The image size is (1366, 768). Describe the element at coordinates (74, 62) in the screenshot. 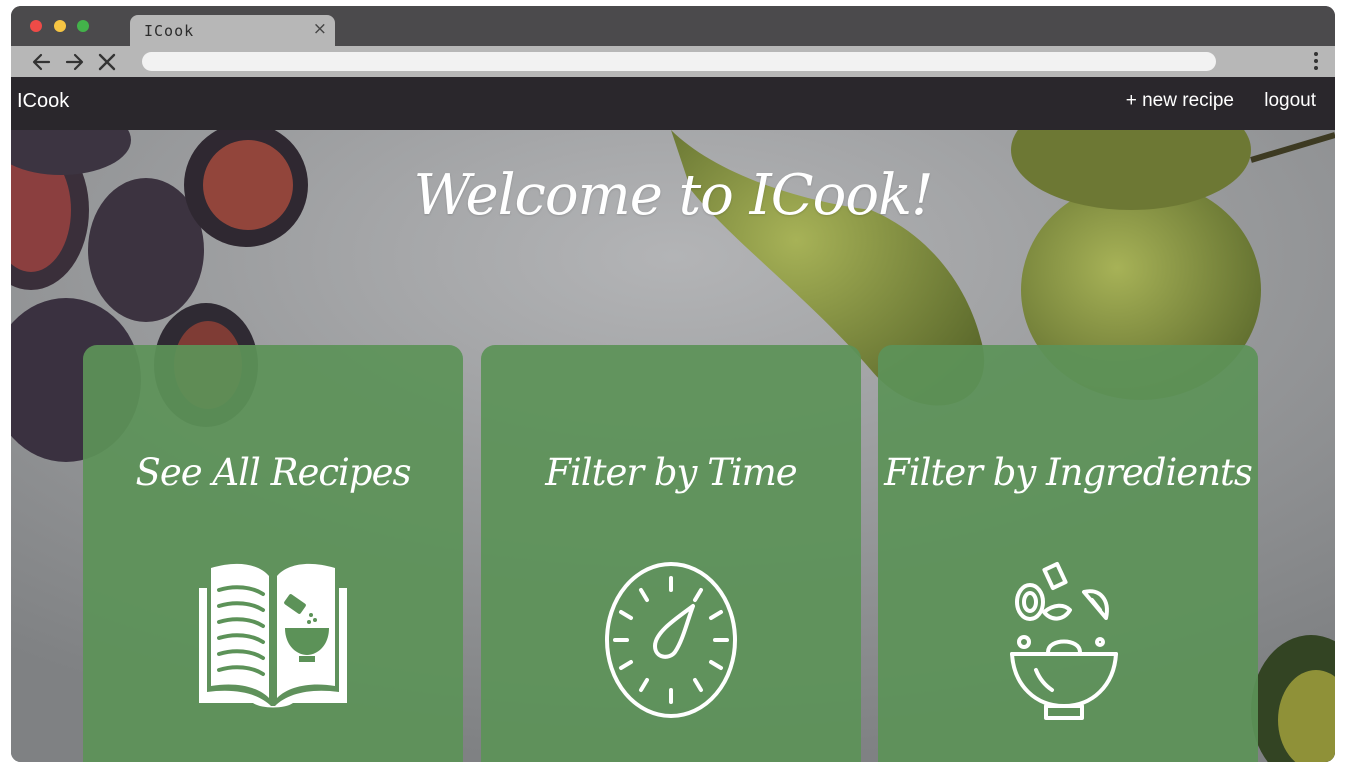

I see `forward-arrow-icon` at that location.